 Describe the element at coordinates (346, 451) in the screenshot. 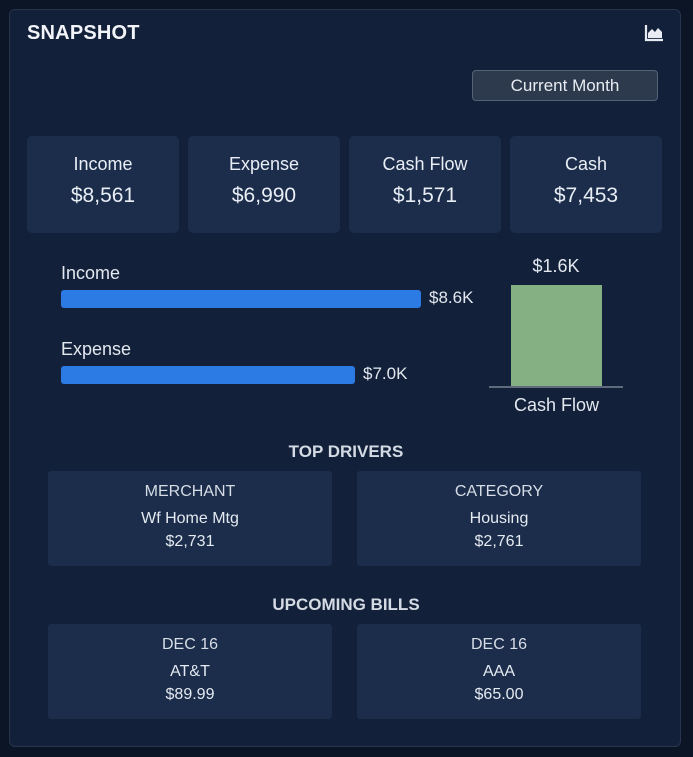

I see `top-drivers-title: TOP DRIVERS` at that location.